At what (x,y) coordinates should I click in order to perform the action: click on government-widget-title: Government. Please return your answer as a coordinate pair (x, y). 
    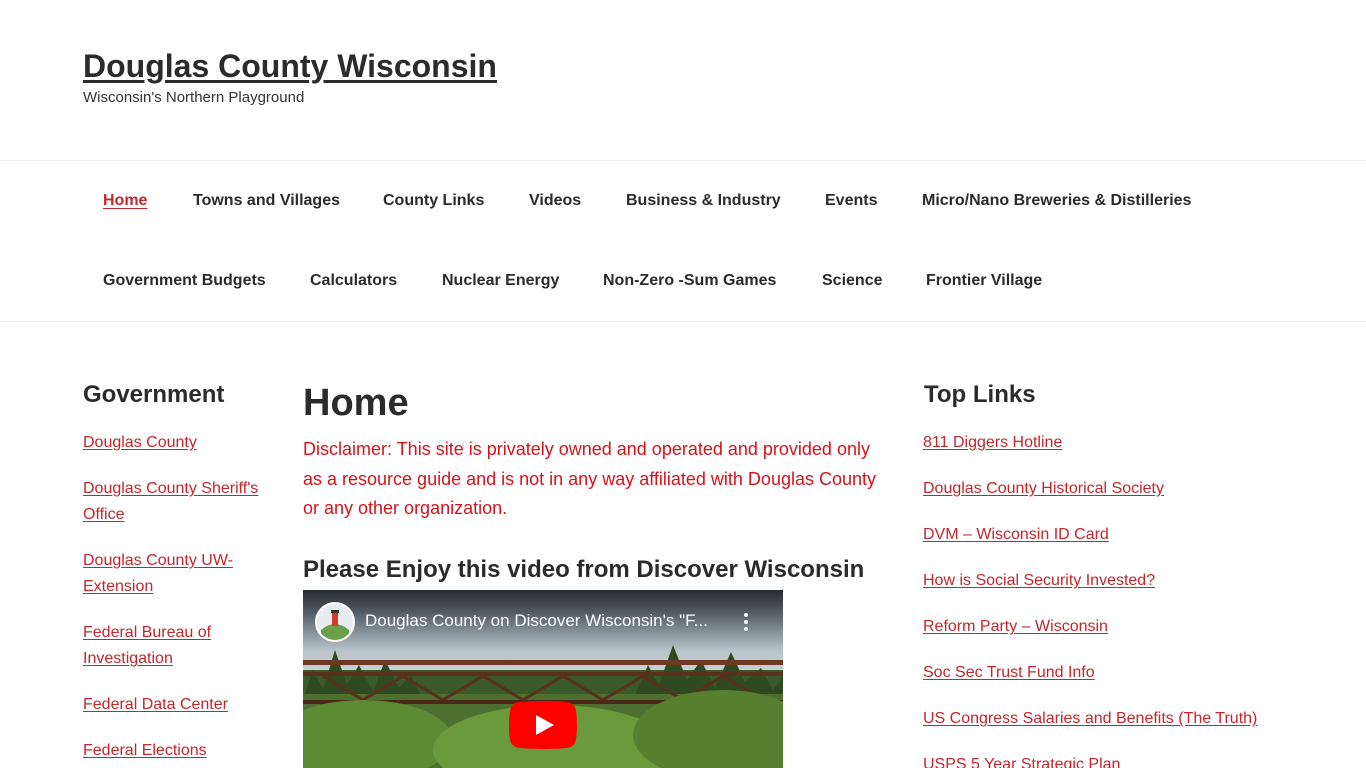
    Looking at the image, I should click on (154, 394).